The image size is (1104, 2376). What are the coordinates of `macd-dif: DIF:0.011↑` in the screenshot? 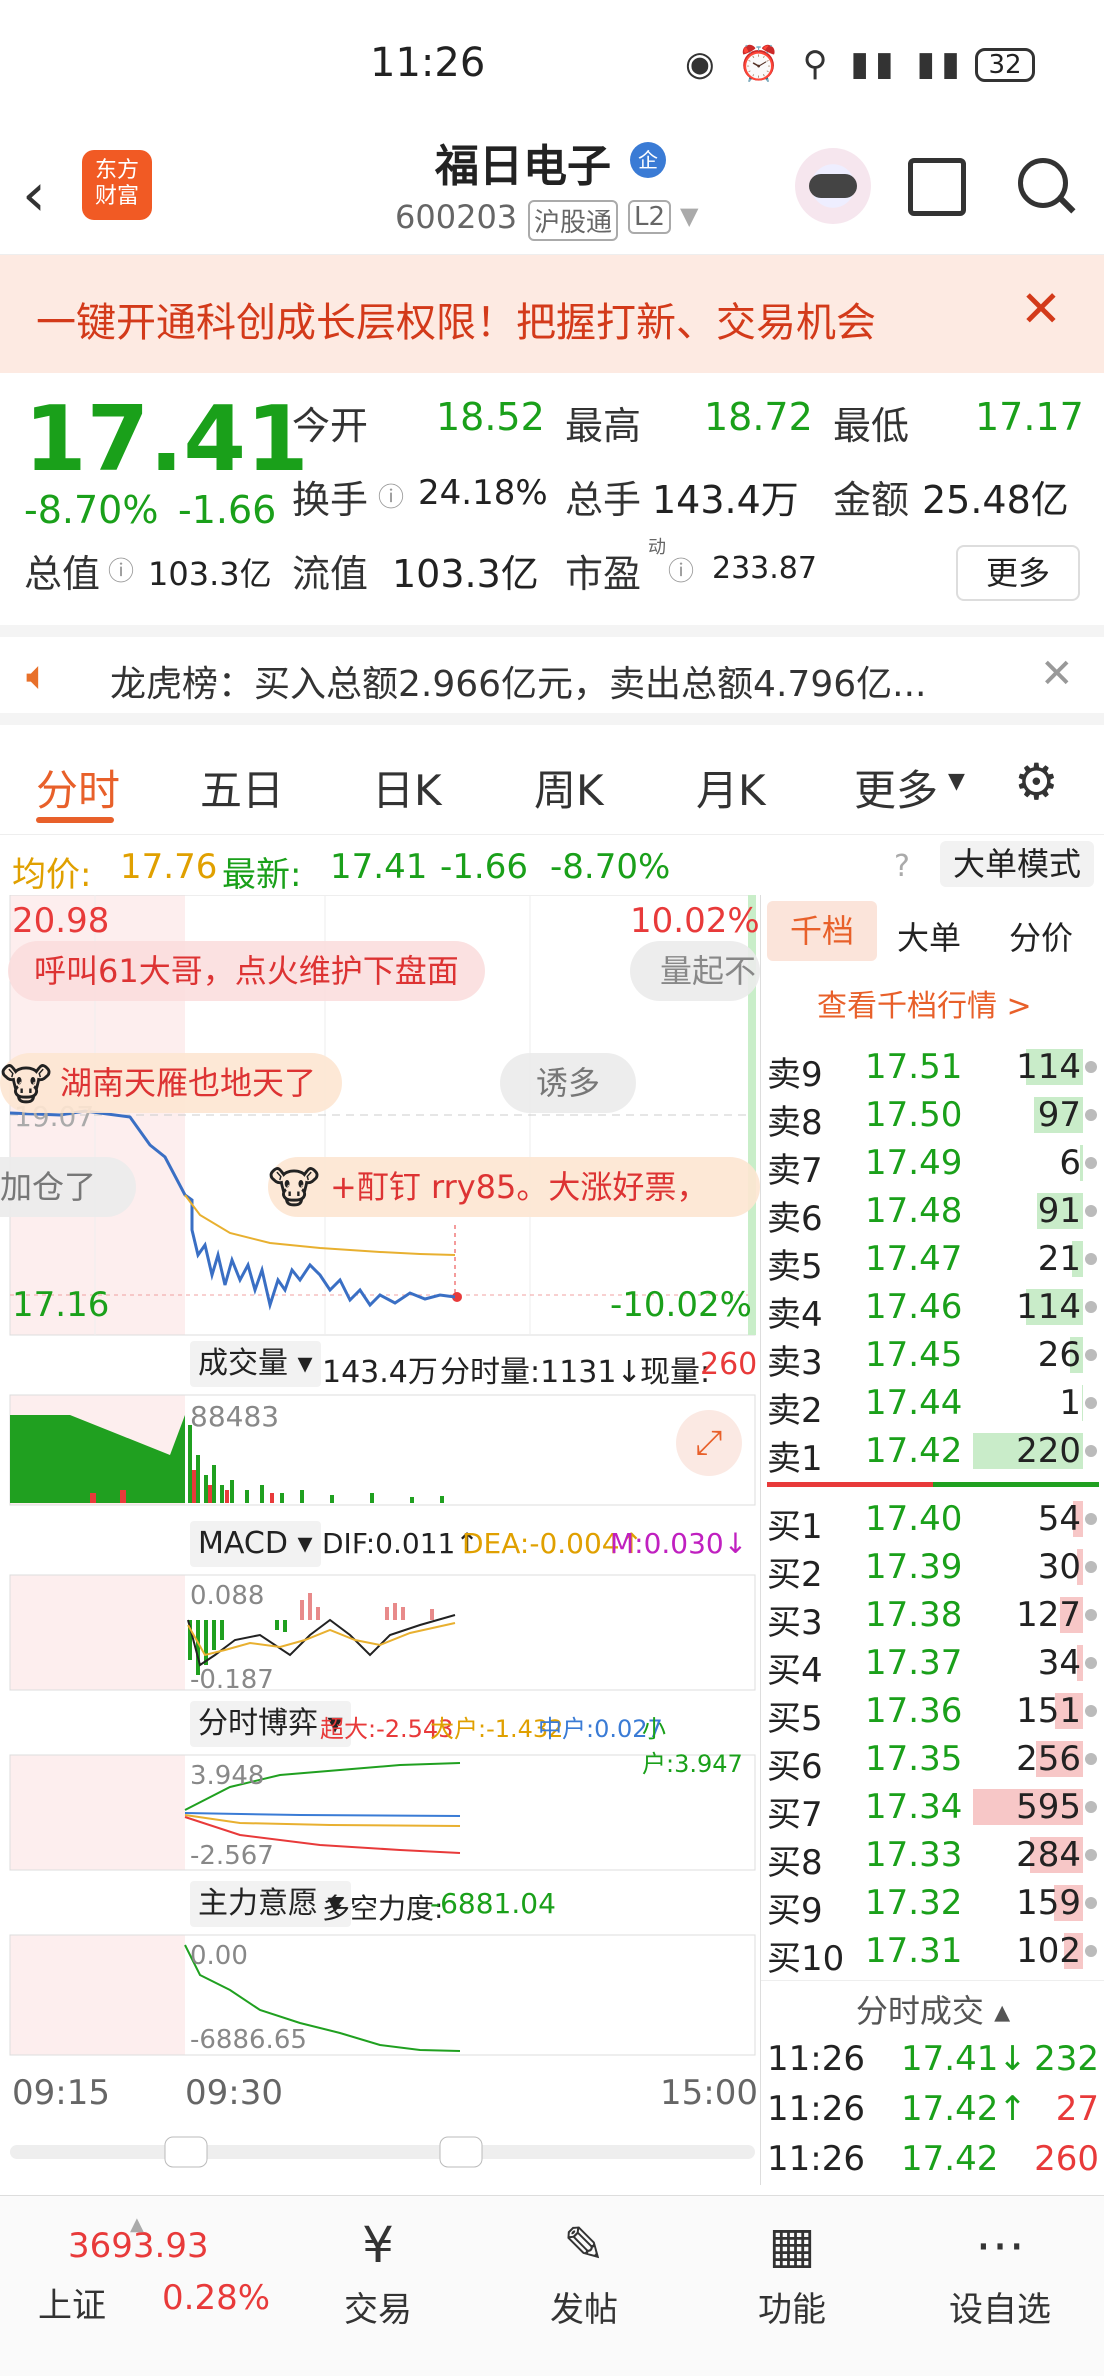 It's located at (400, 1543).